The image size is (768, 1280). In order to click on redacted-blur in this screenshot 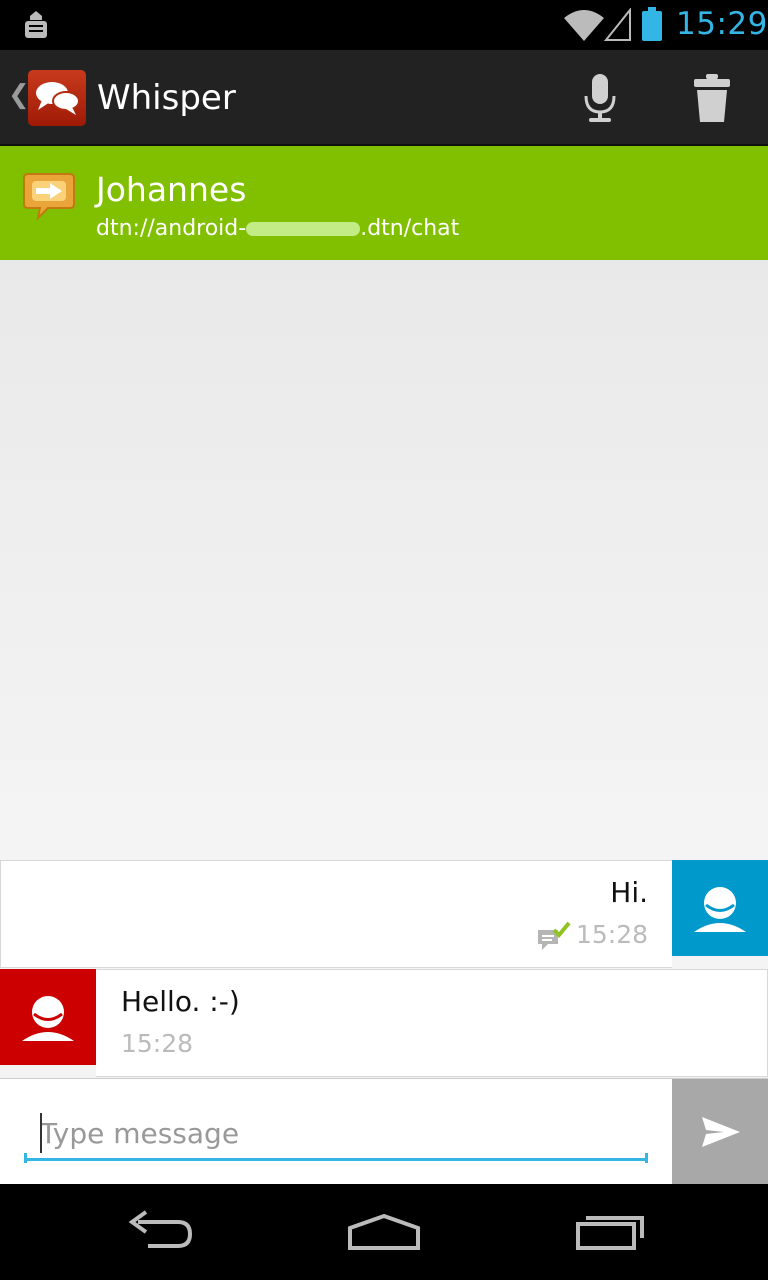, I will do `click(303, 229)`.